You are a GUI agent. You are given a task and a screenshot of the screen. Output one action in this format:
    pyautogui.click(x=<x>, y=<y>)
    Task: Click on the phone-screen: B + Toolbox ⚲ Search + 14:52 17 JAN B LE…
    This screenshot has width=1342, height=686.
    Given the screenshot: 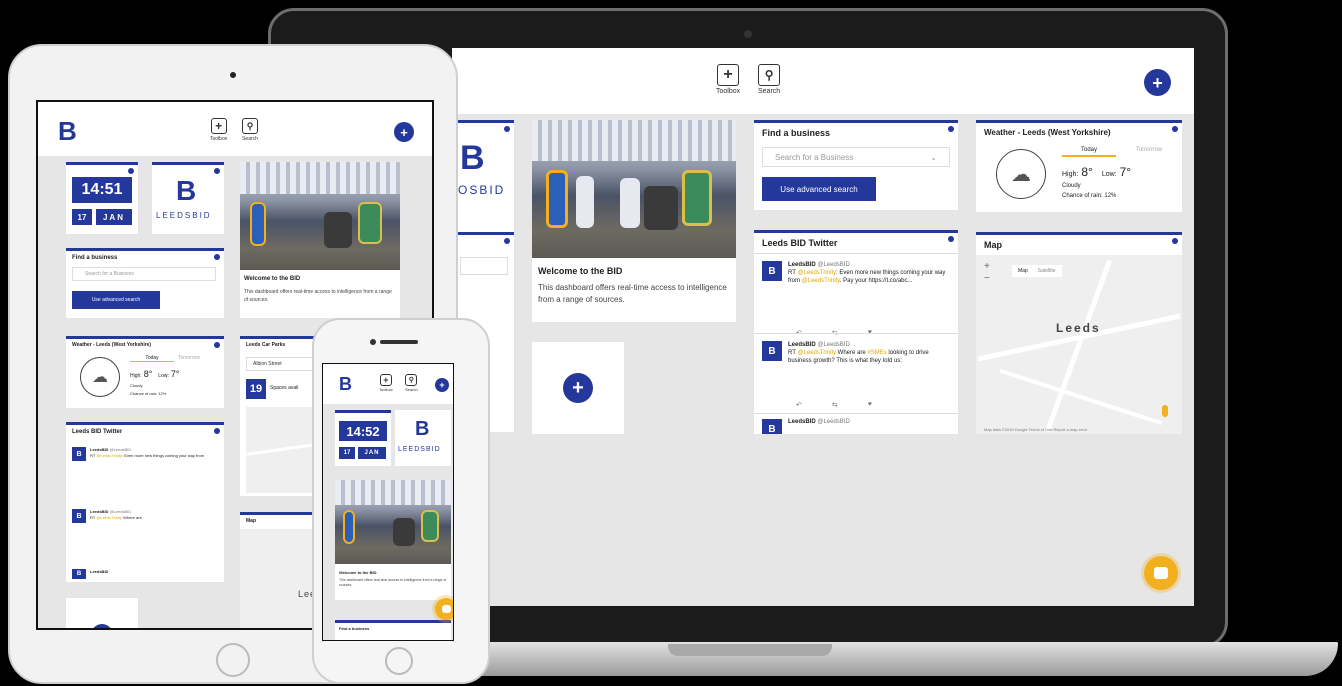 What is the action you would take?
    pyautogui.click(x=388, y=502)
    